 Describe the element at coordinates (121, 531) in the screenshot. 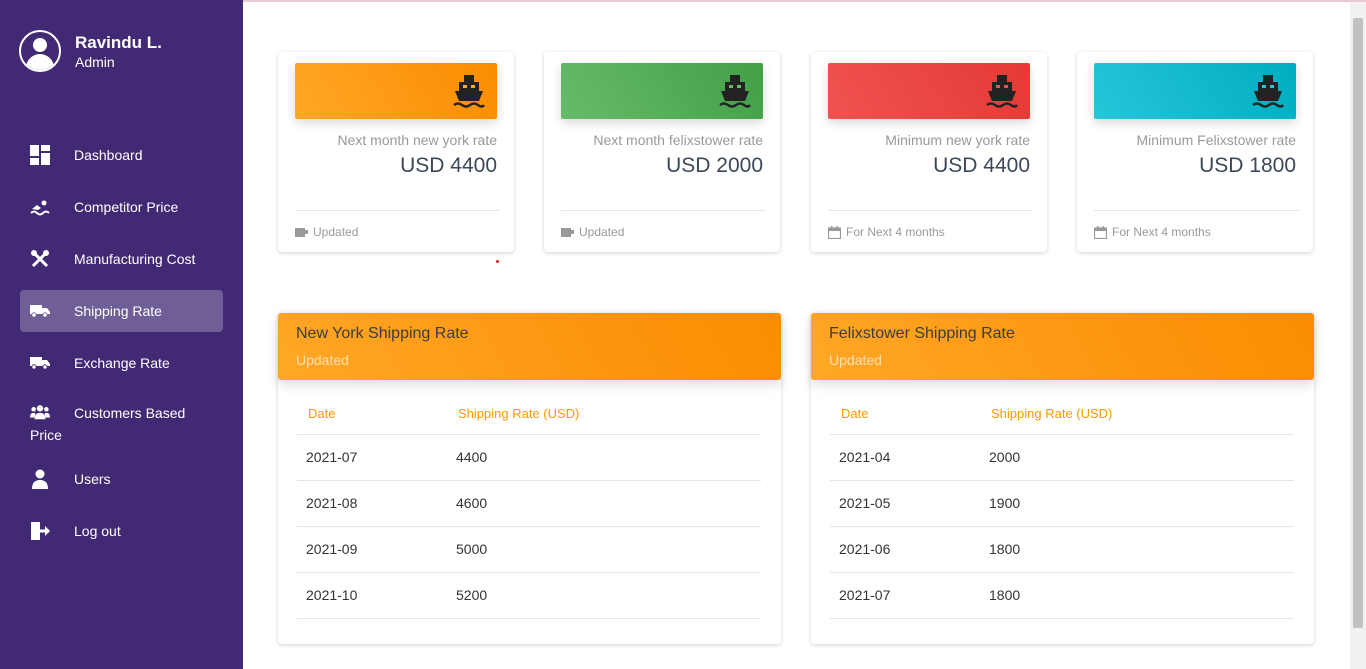

I see `sidebar-item-log-out: Log out` at that location.